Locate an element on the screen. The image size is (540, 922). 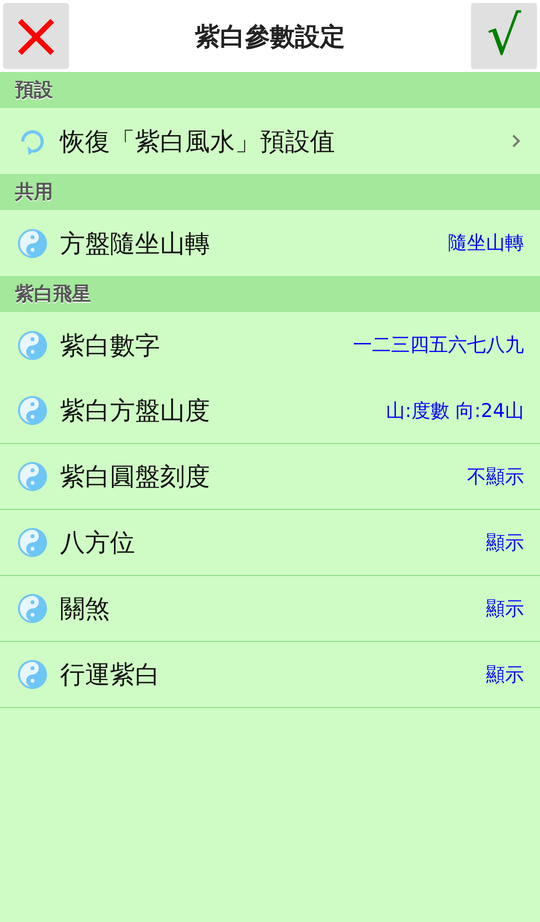
settings-row: 恢復「紫白風水」預設值 is located at coordinates (270, 141).